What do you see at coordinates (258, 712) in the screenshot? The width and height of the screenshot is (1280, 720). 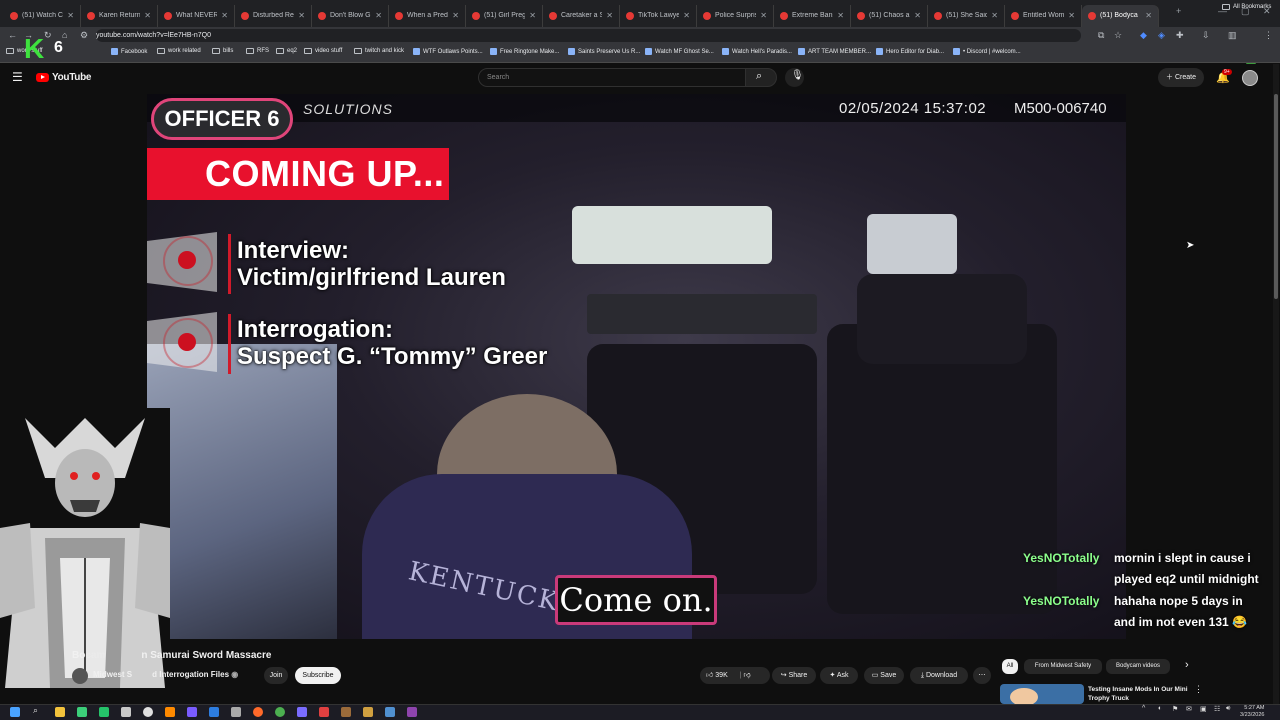 I see `firefox-icon` at bounding box center [258, 712].